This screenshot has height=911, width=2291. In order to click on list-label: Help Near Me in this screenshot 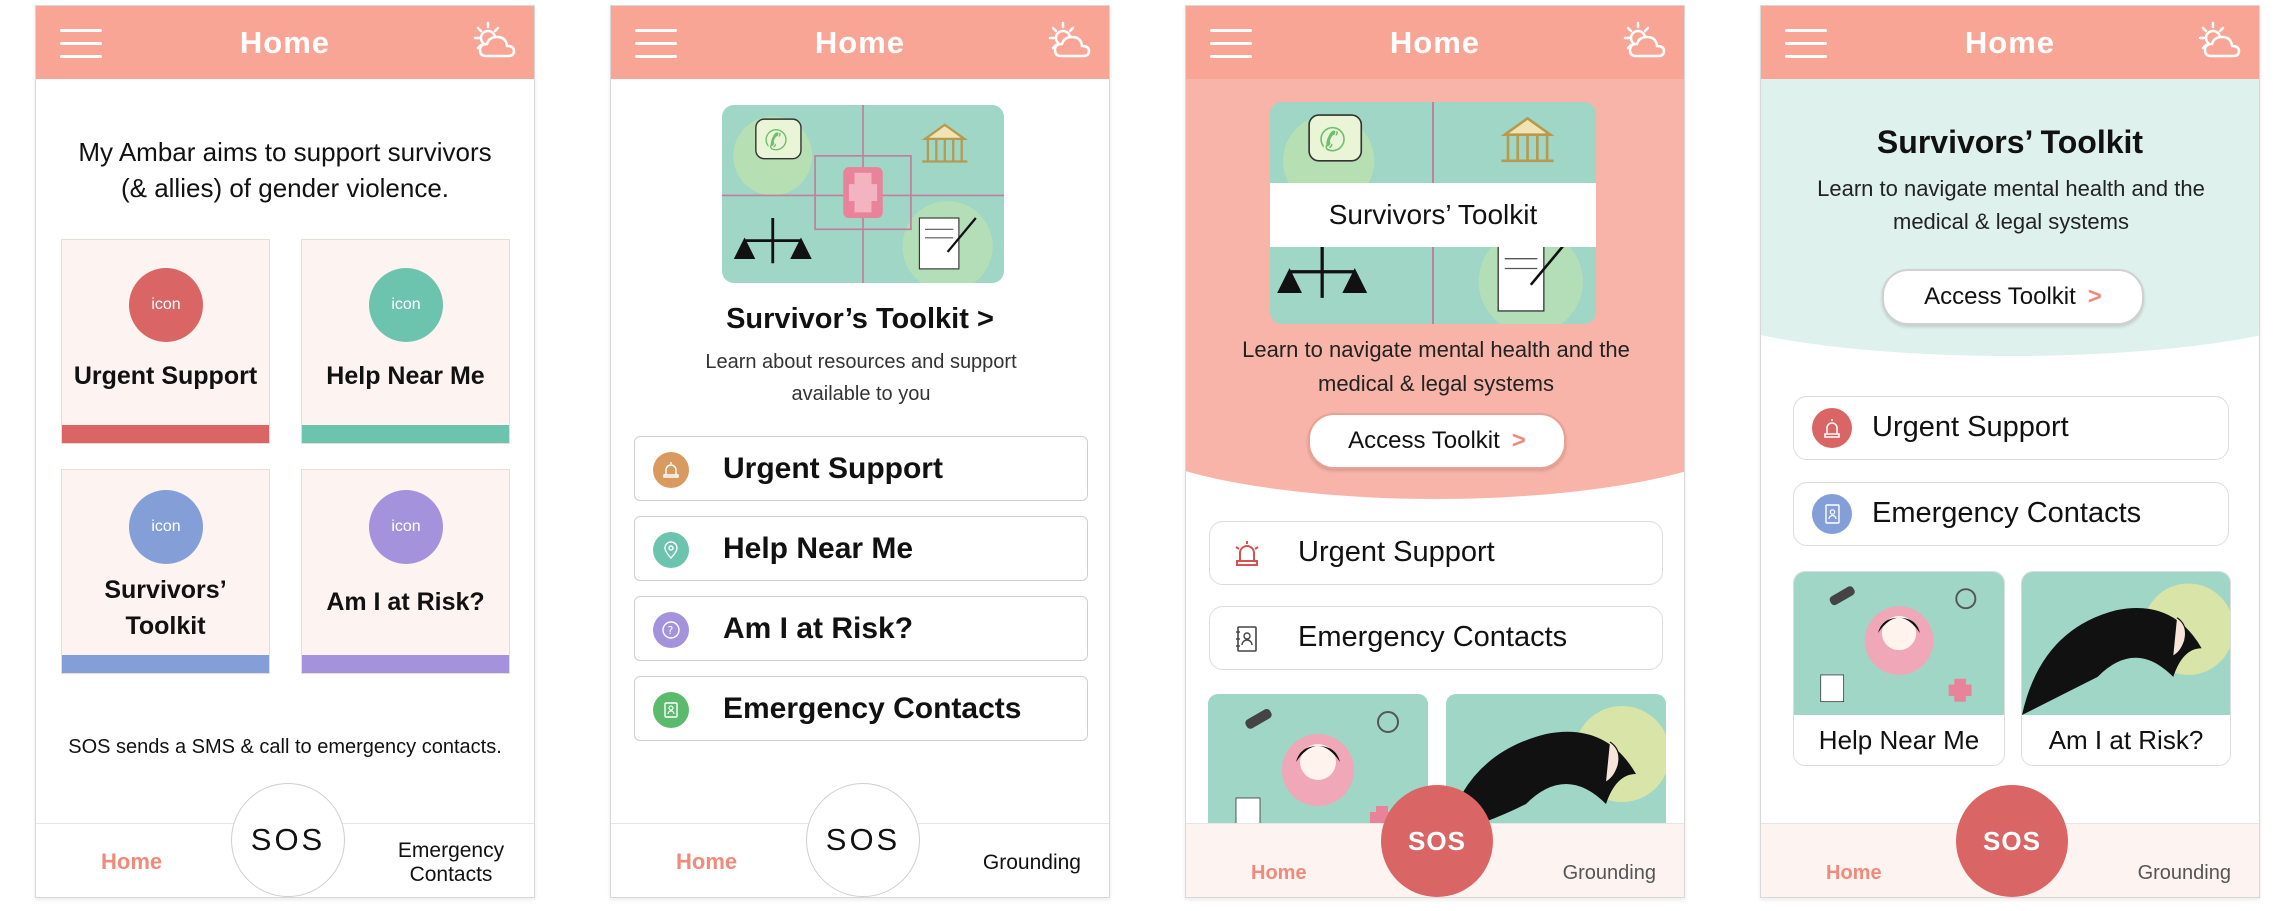, I will do `click(818, 548)`.